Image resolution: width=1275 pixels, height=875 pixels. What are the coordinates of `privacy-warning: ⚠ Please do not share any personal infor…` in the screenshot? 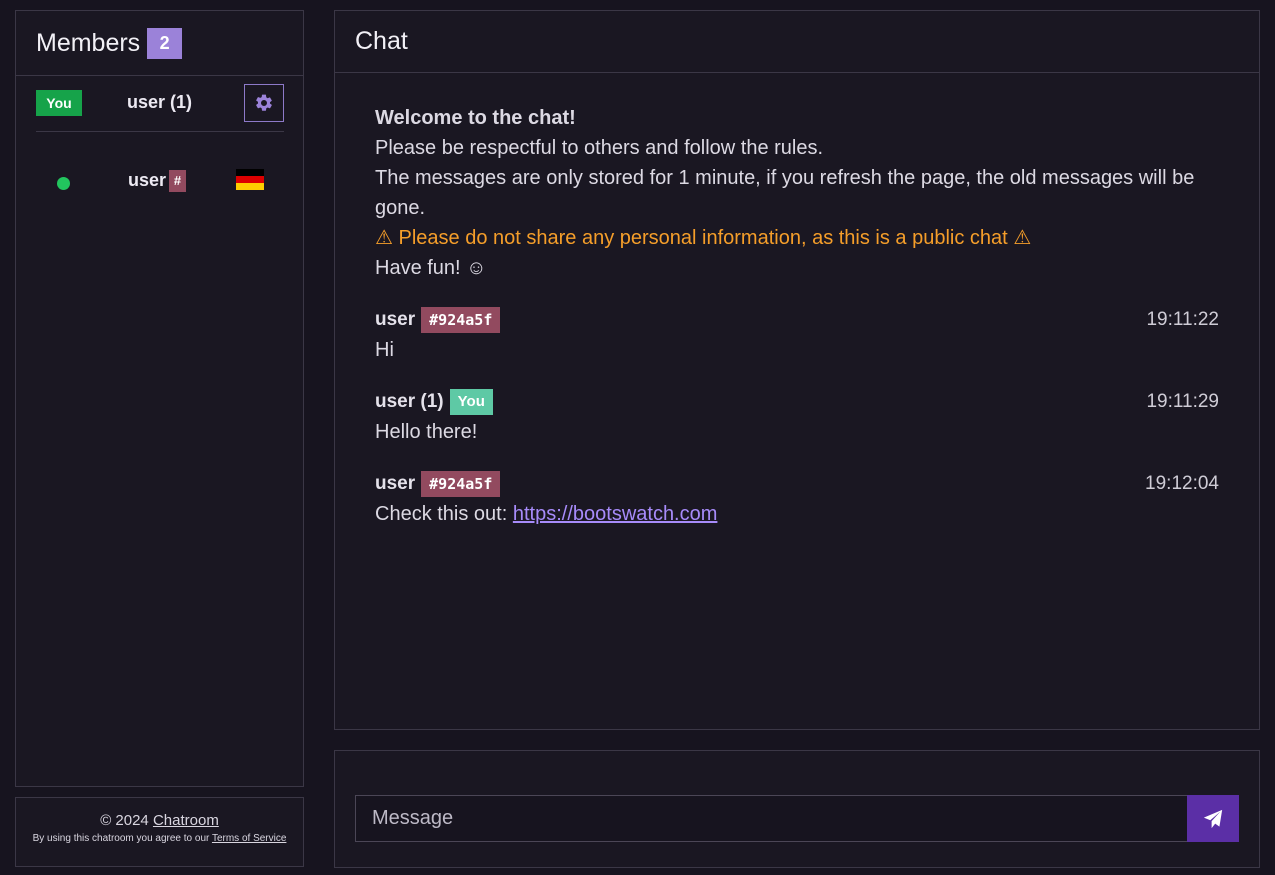 It's located at (703, 238).